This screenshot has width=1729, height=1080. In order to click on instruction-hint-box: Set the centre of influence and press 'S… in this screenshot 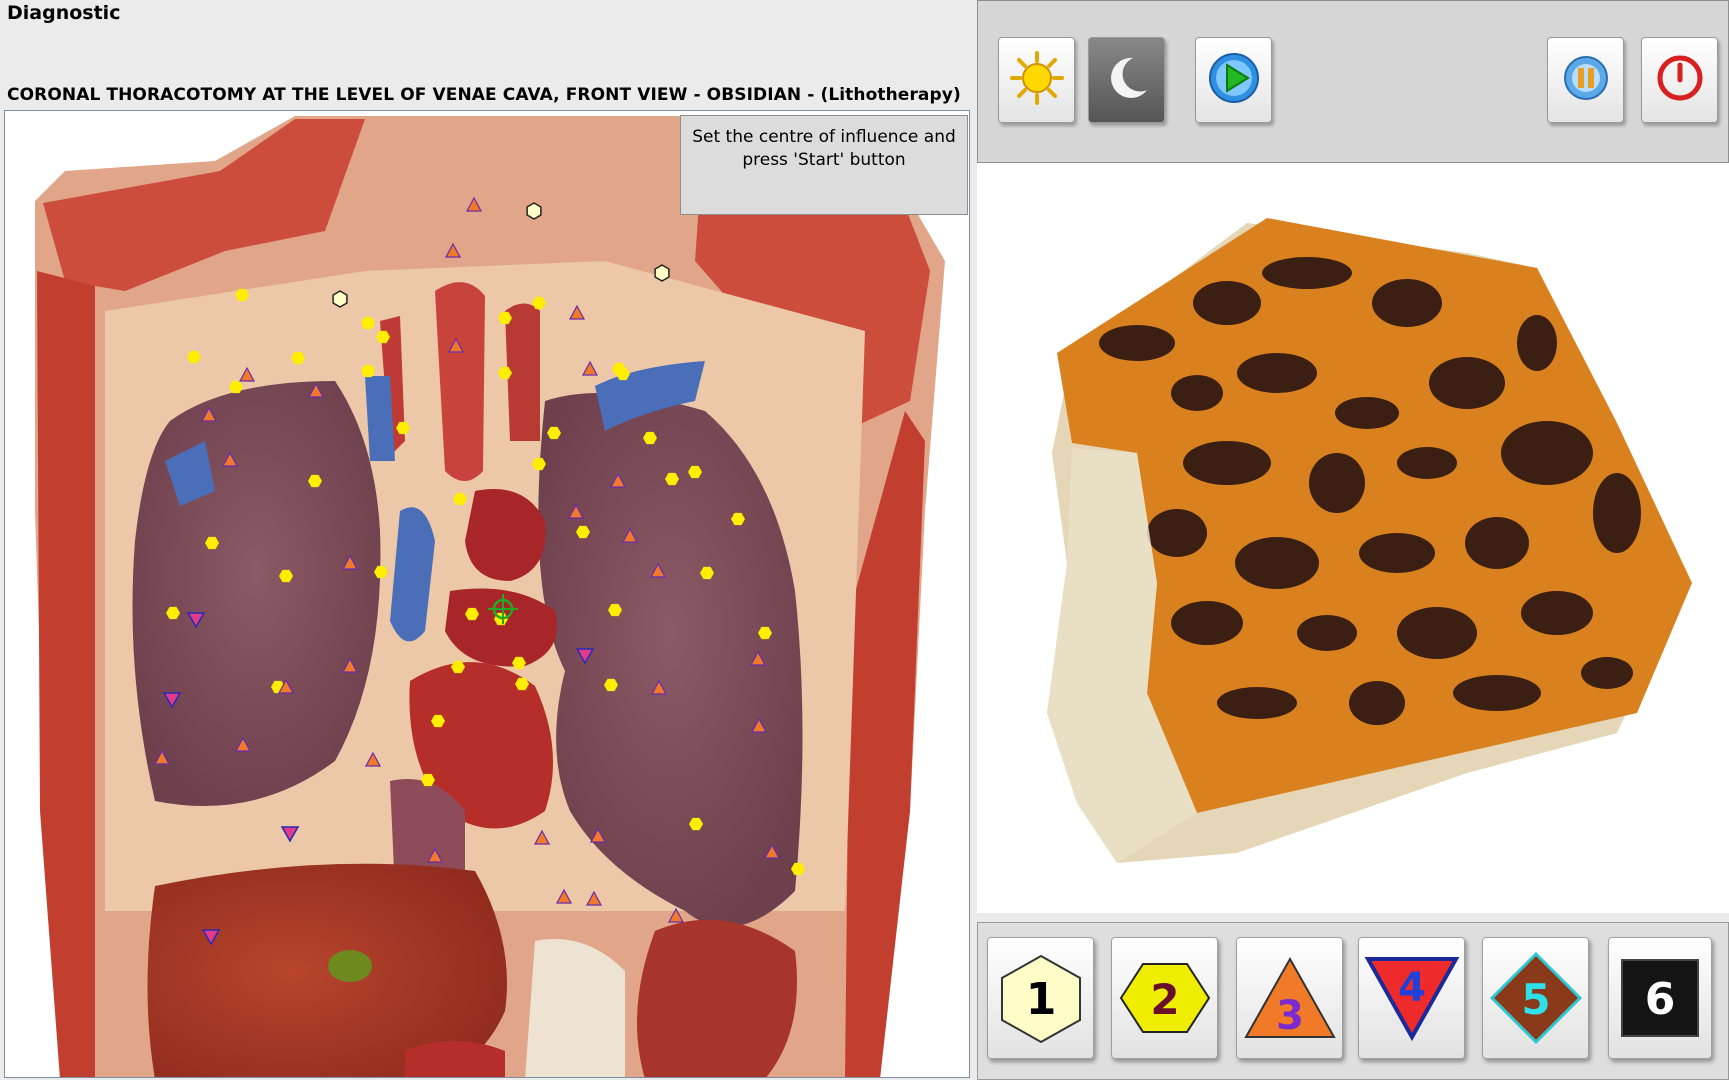, I will do `click(824, 165)`.